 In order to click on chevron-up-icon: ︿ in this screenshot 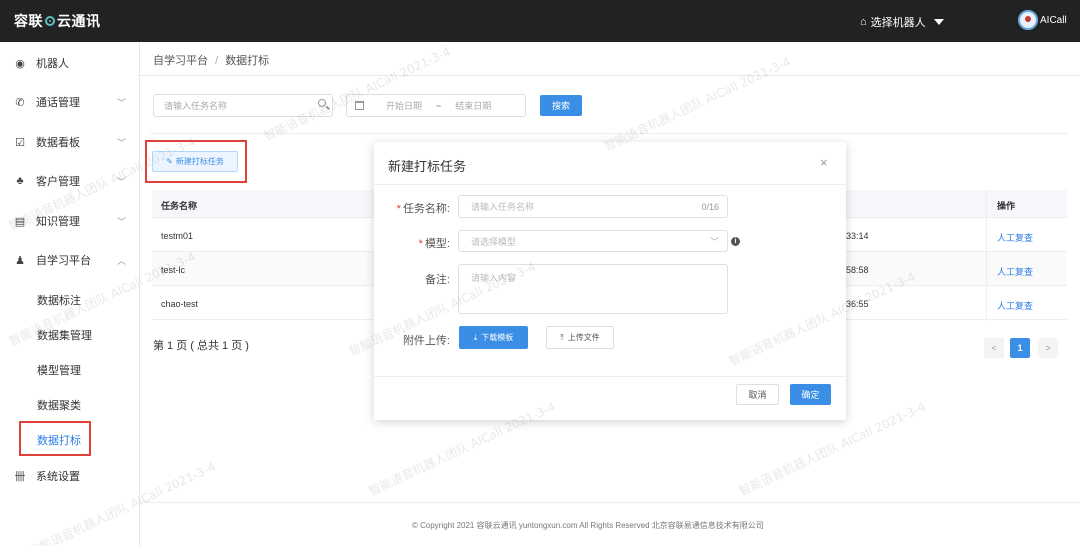, I will do `click(122, 260)`.